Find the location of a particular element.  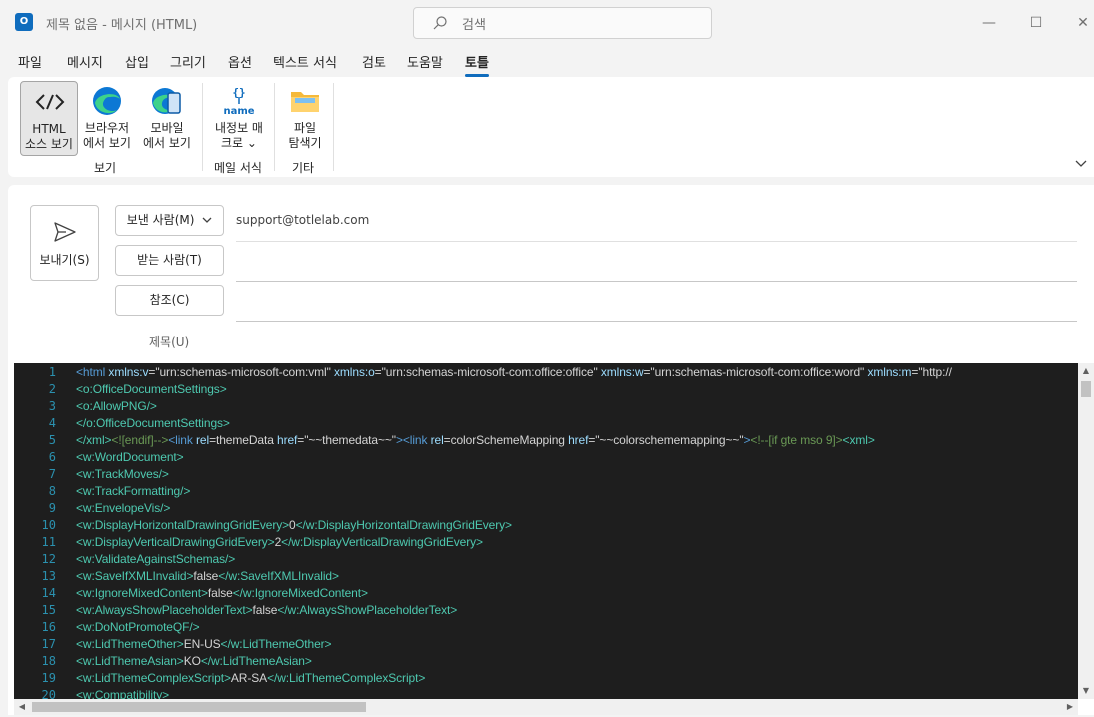

window-title: 제목 없음 - 메시지 (HTML) is located at coordinates (122, 25).